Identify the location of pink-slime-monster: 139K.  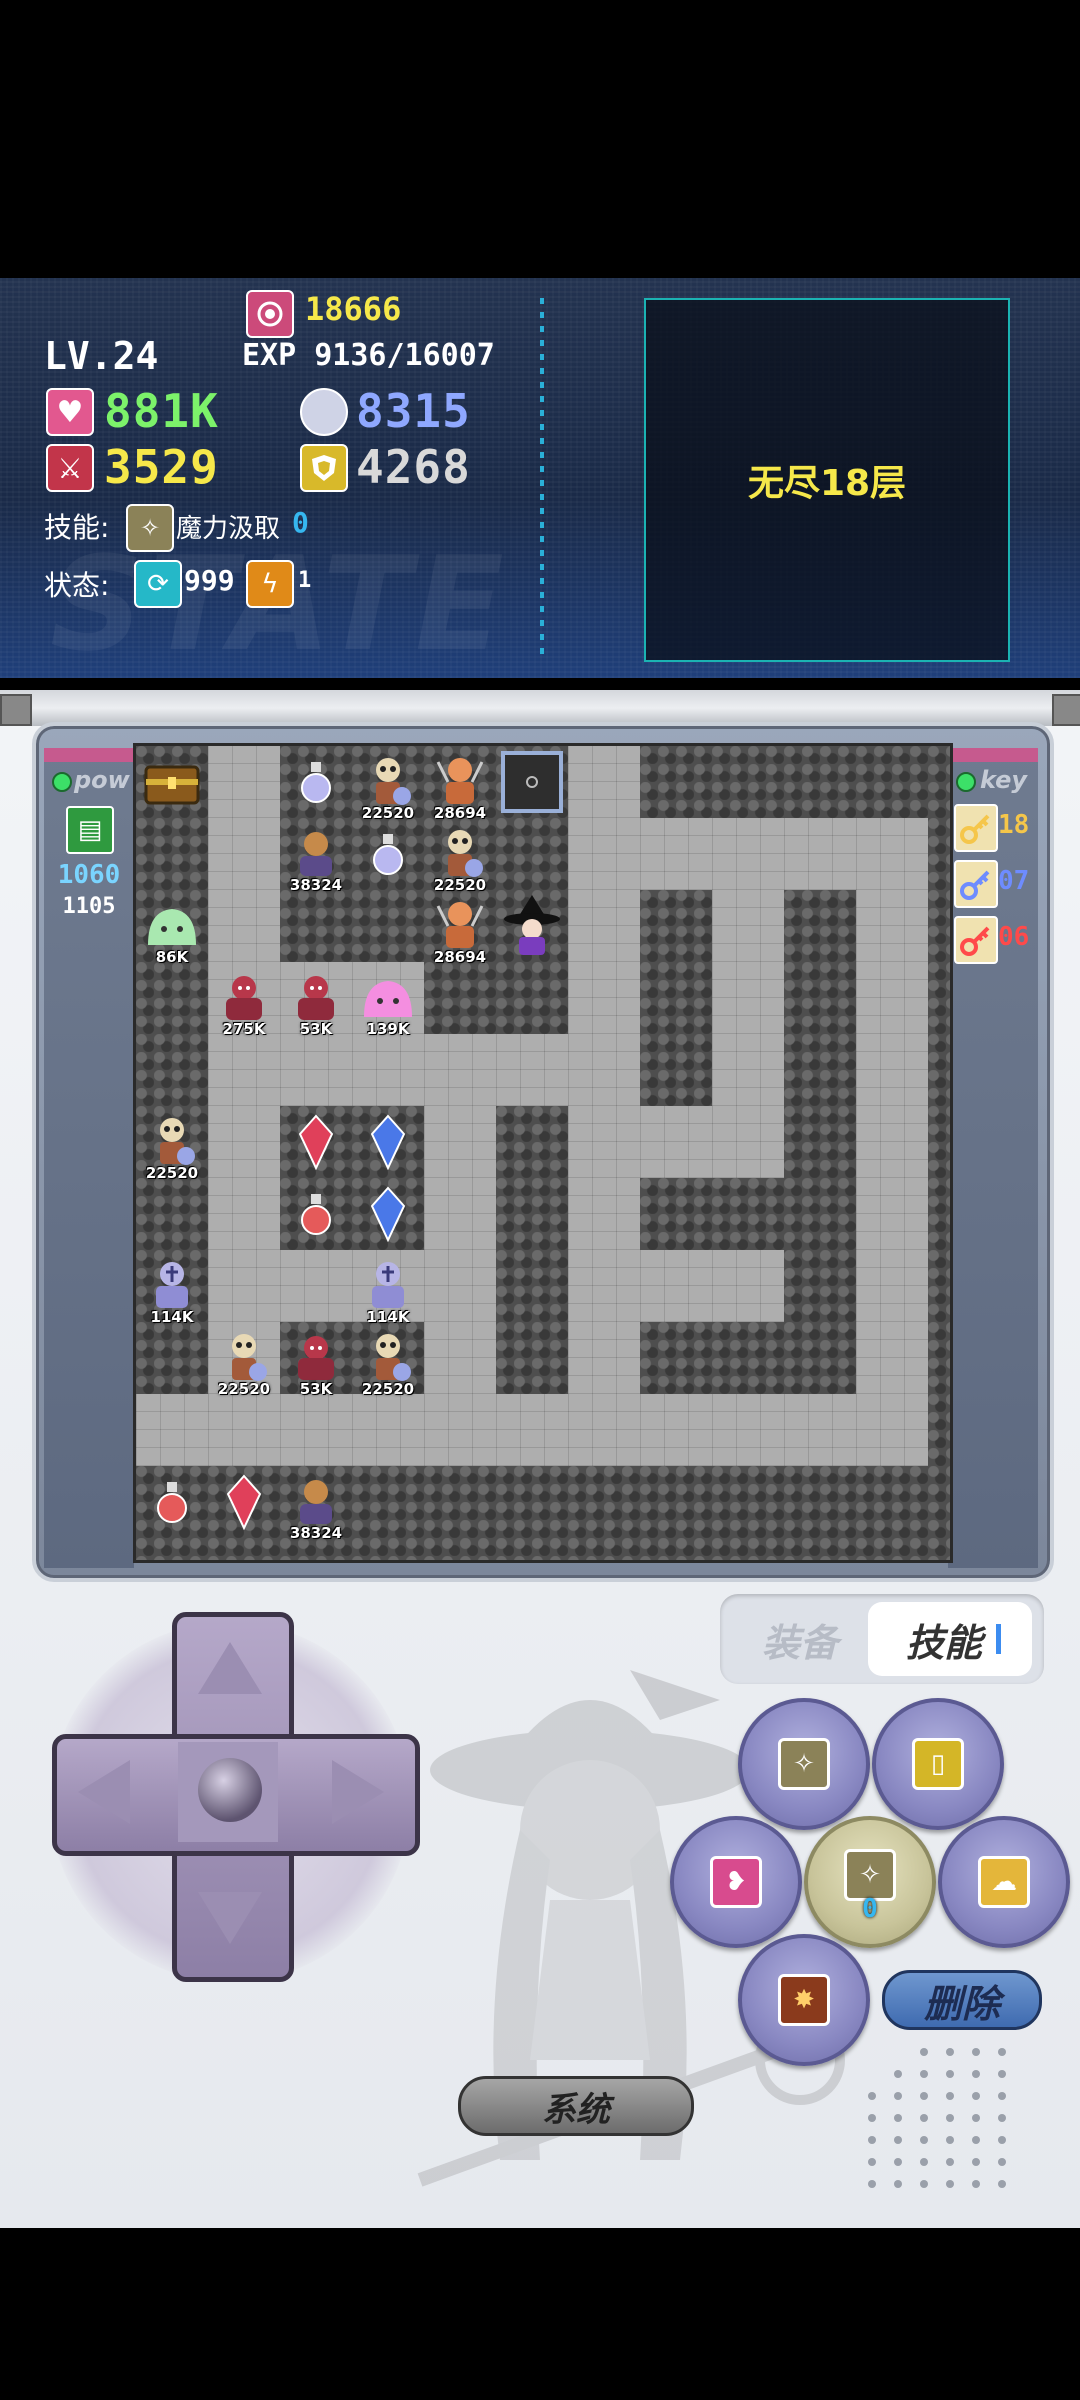
(388, 1000).